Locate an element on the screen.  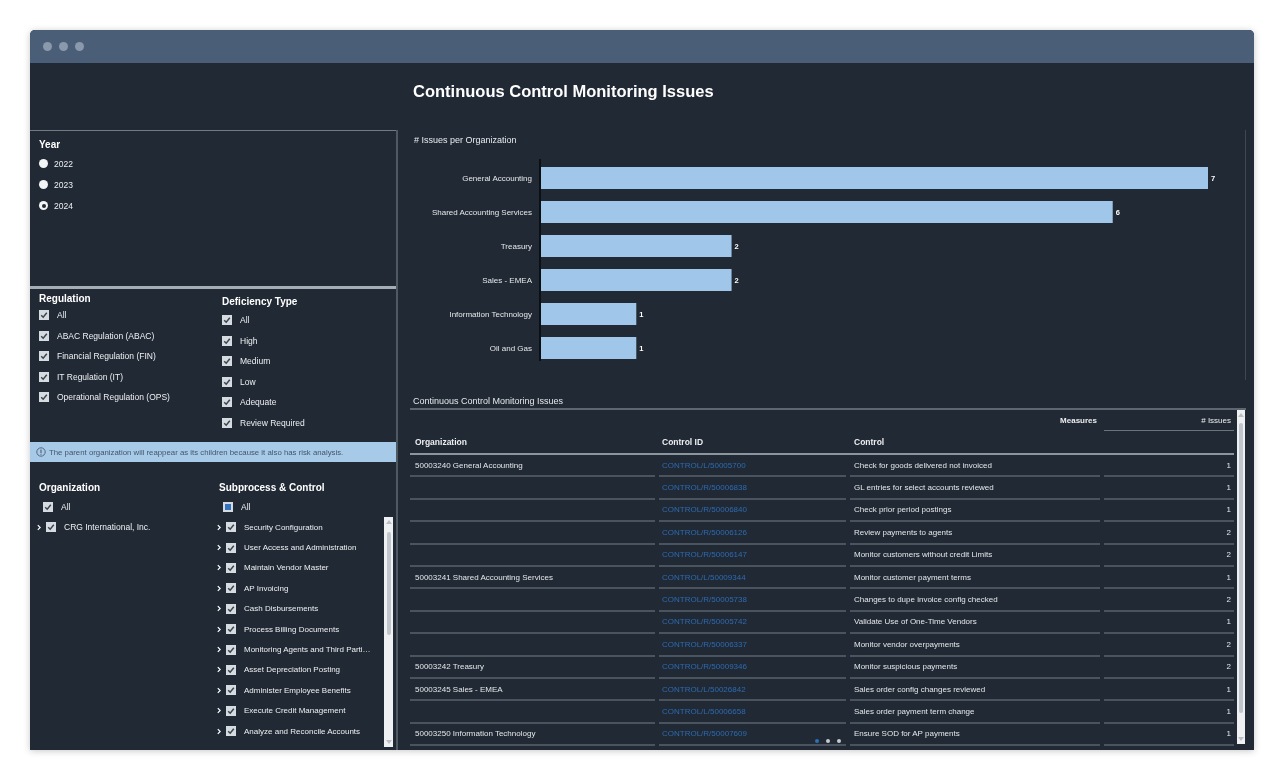
year-option: 2022 is located at coordinates (56, 163).